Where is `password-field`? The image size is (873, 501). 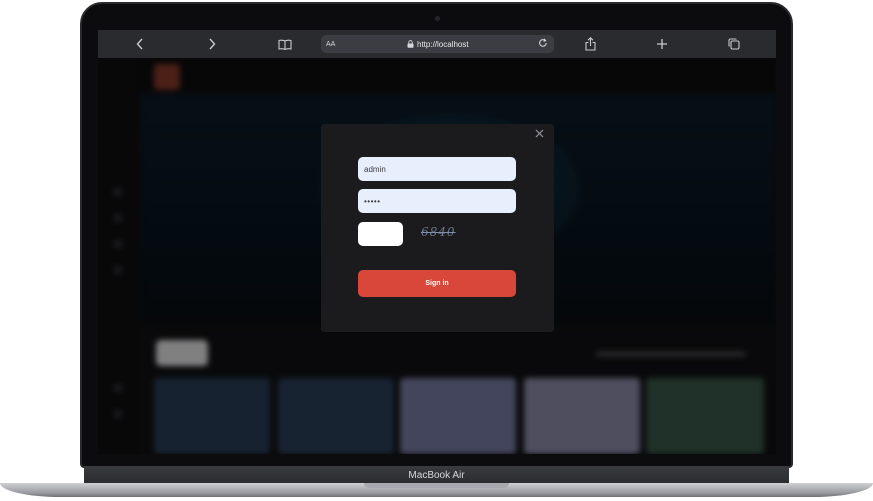 password-field is located at coordinates (437, 201).